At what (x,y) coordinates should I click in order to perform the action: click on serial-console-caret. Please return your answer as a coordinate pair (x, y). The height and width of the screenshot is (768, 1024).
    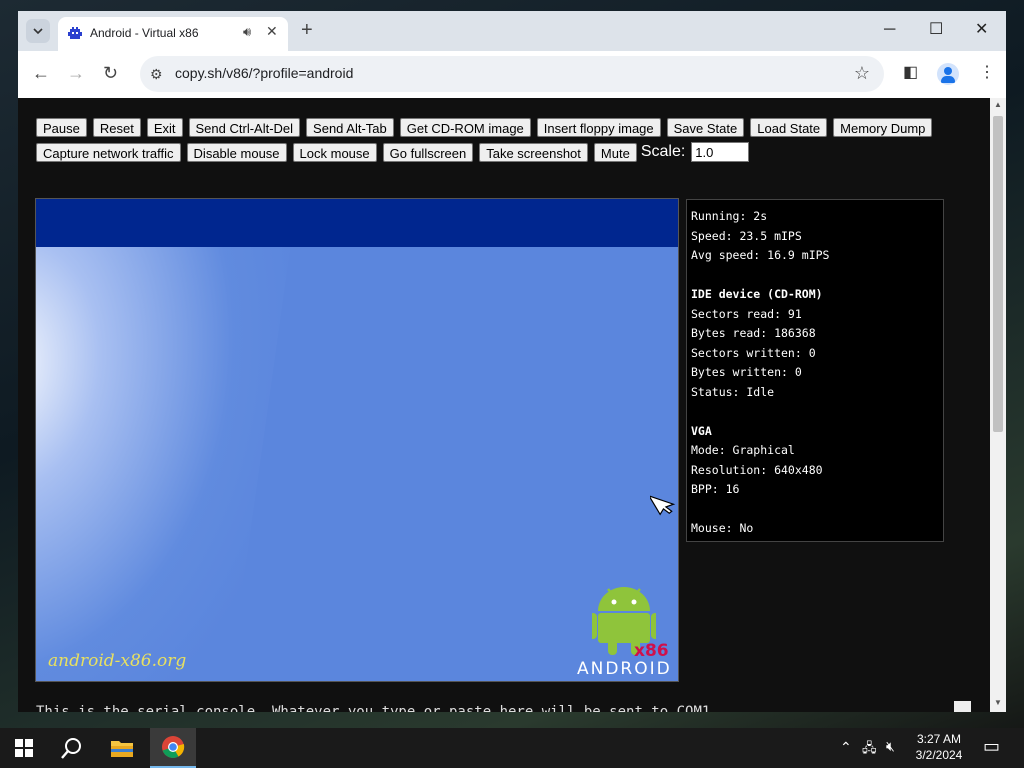
    Looking at the image, I should click on (962, 706).